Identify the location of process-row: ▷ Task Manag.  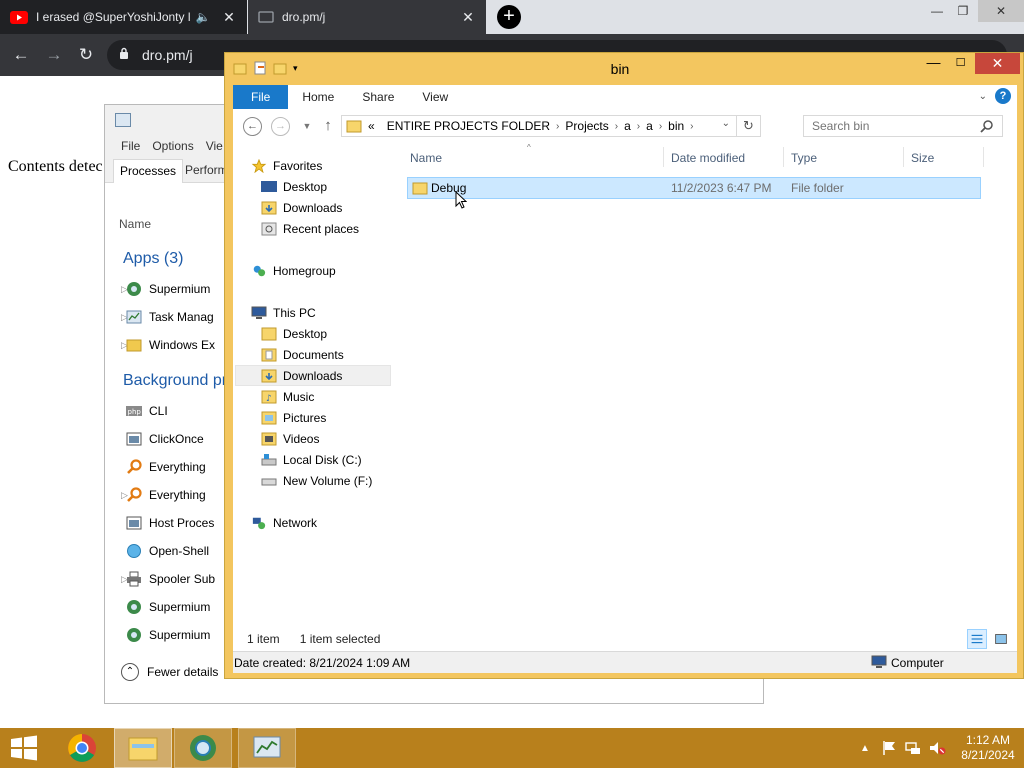
(165, 317).